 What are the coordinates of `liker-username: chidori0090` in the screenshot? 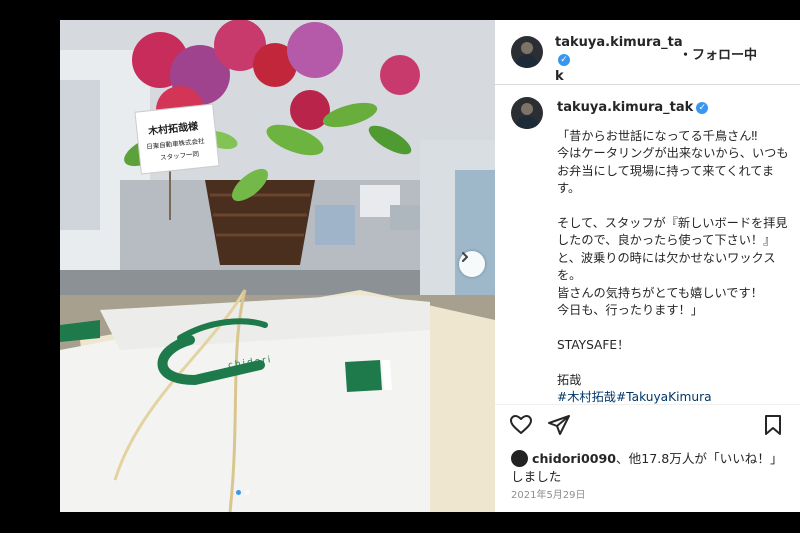 It's located at (574, 458).